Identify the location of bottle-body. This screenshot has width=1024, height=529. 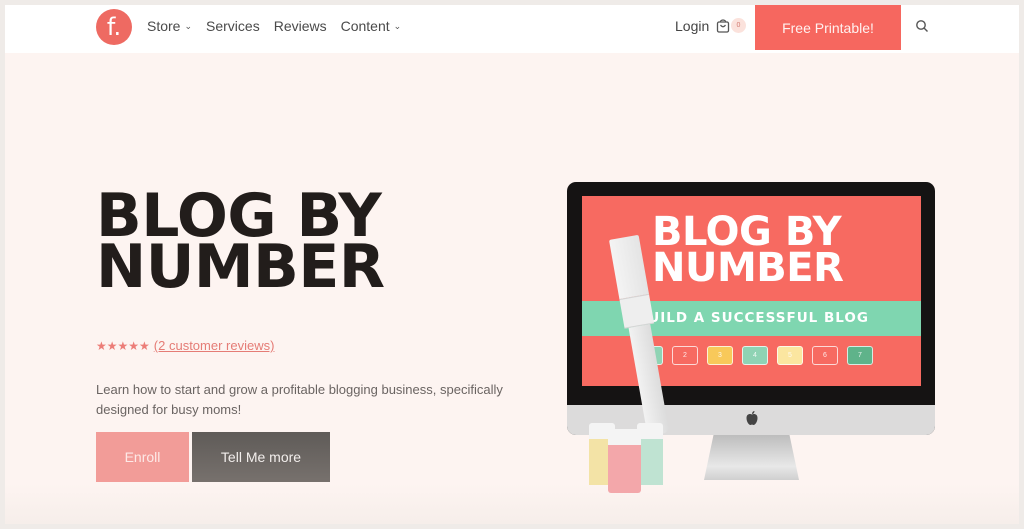
(624, 469).